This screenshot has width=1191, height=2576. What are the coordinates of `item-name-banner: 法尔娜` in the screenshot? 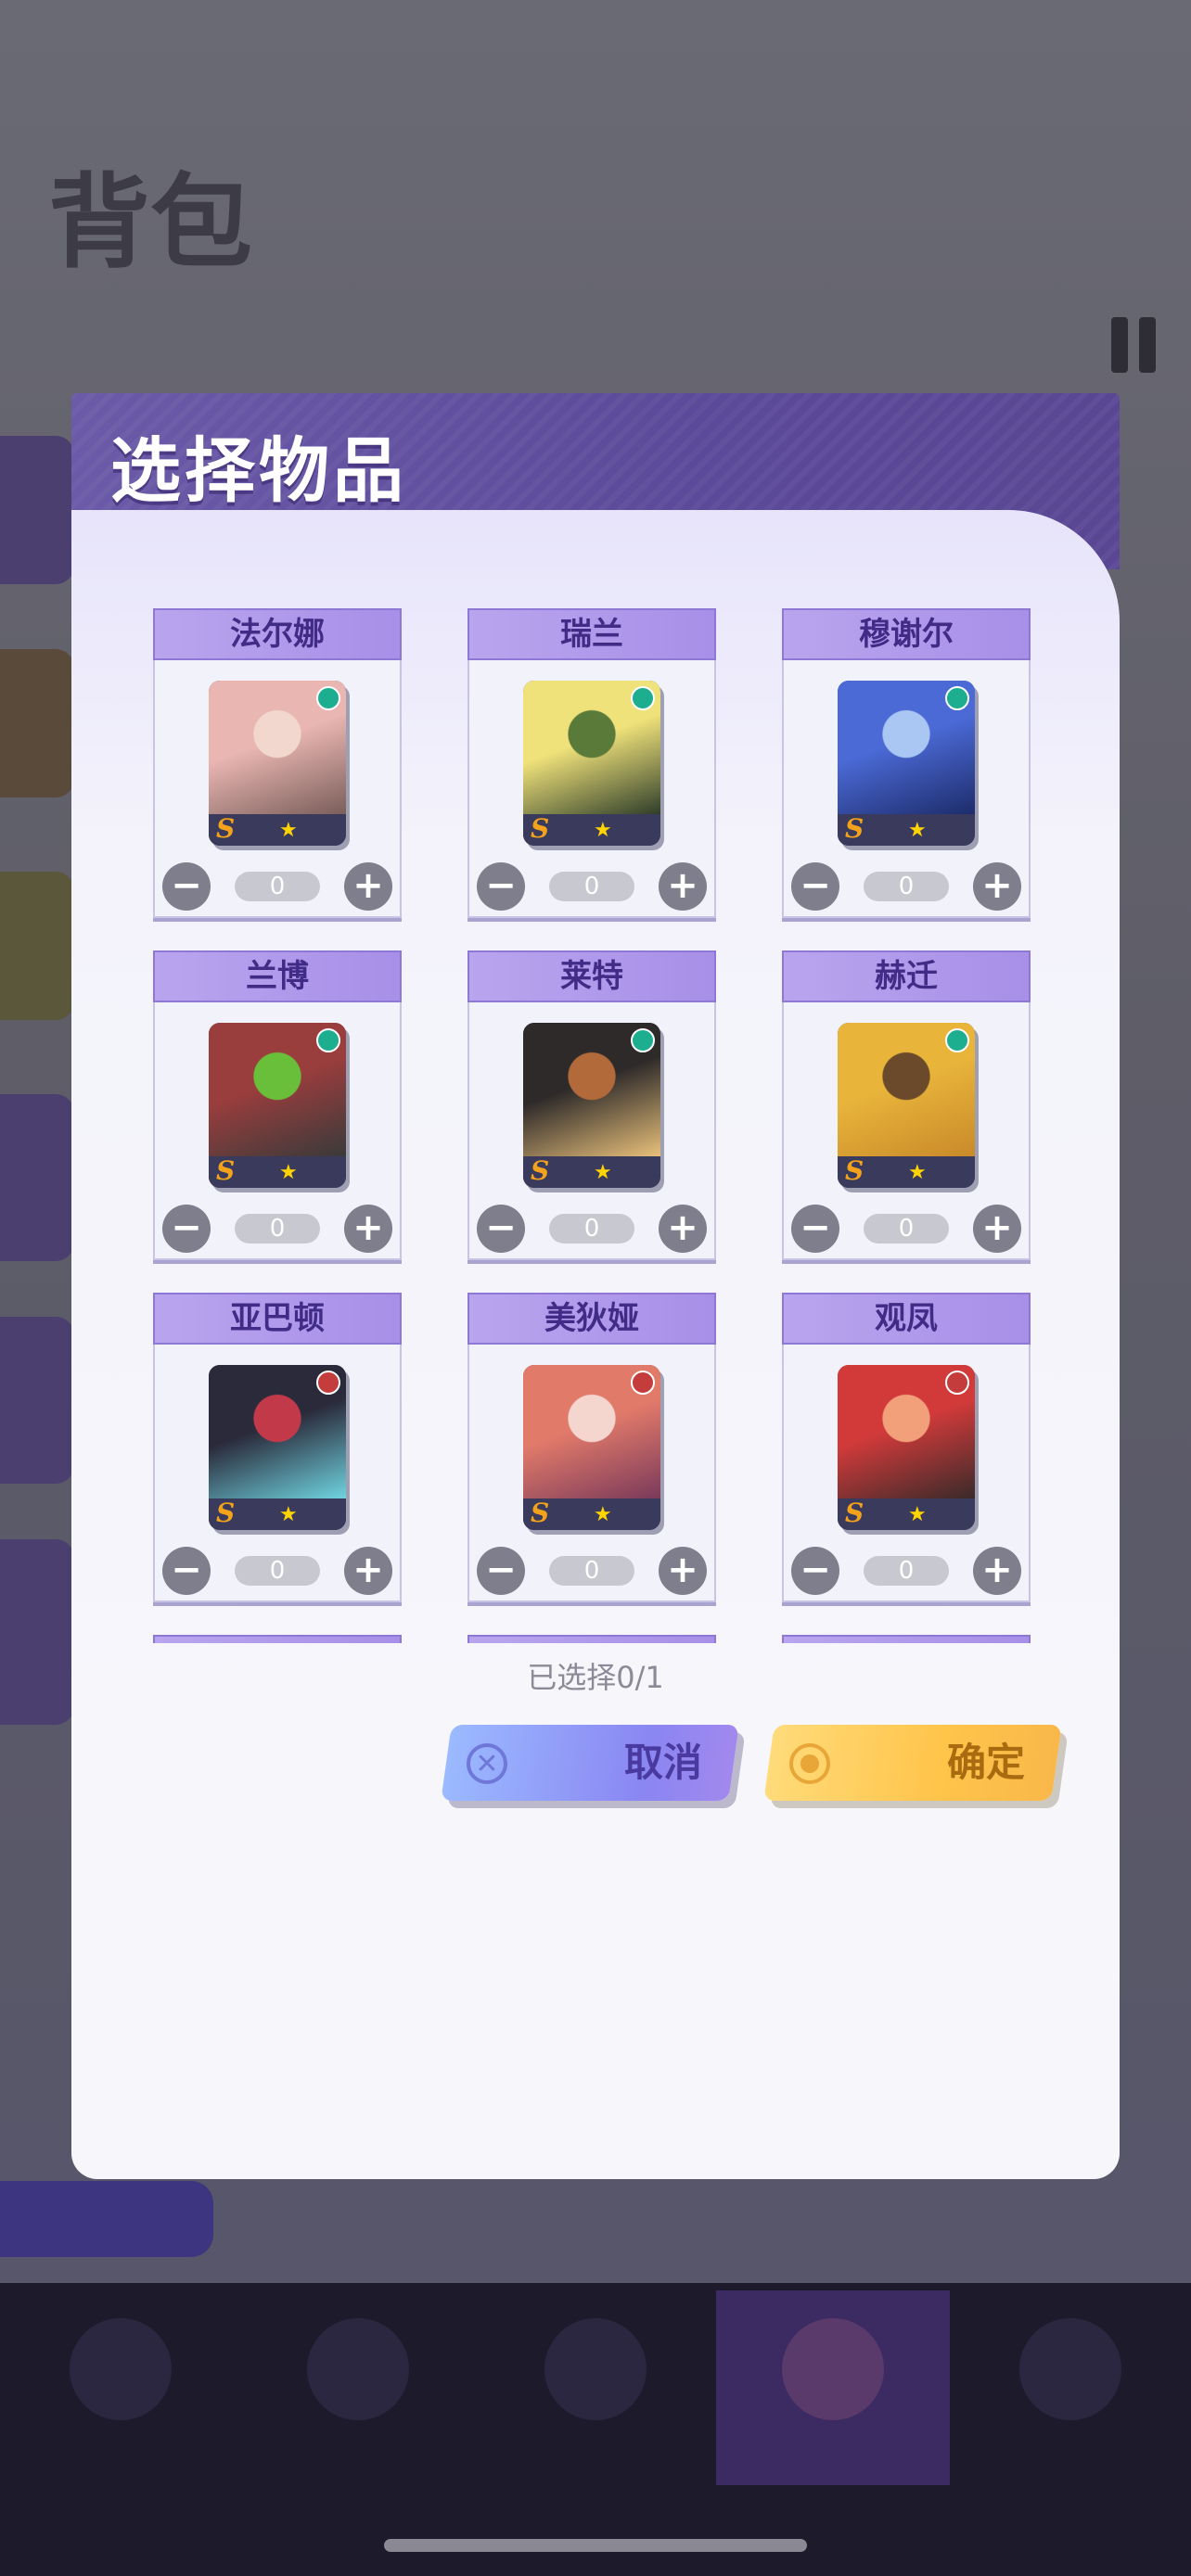 It's located at (277, 634).